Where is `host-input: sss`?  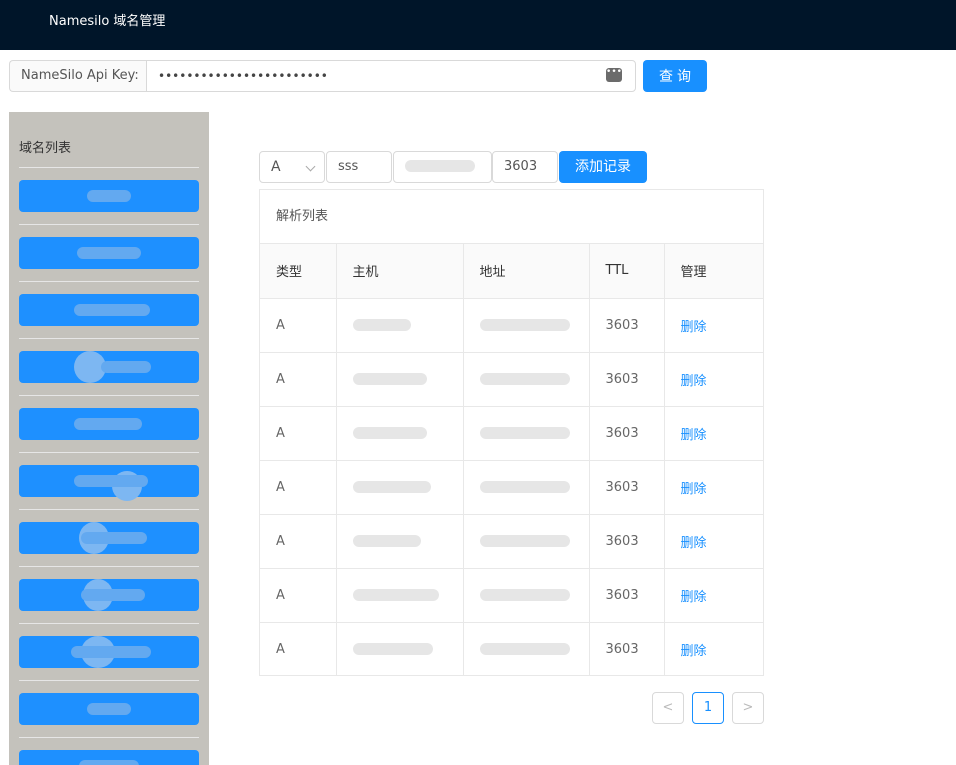 host-input: sss is located at coordinates (359, 167).